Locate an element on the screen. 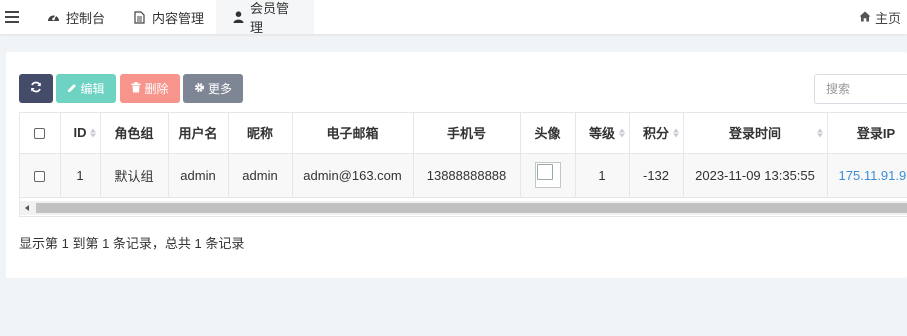 The width and height of the screenshot is (907, 336). broken-image-icon is located at coordinates (547, 175).